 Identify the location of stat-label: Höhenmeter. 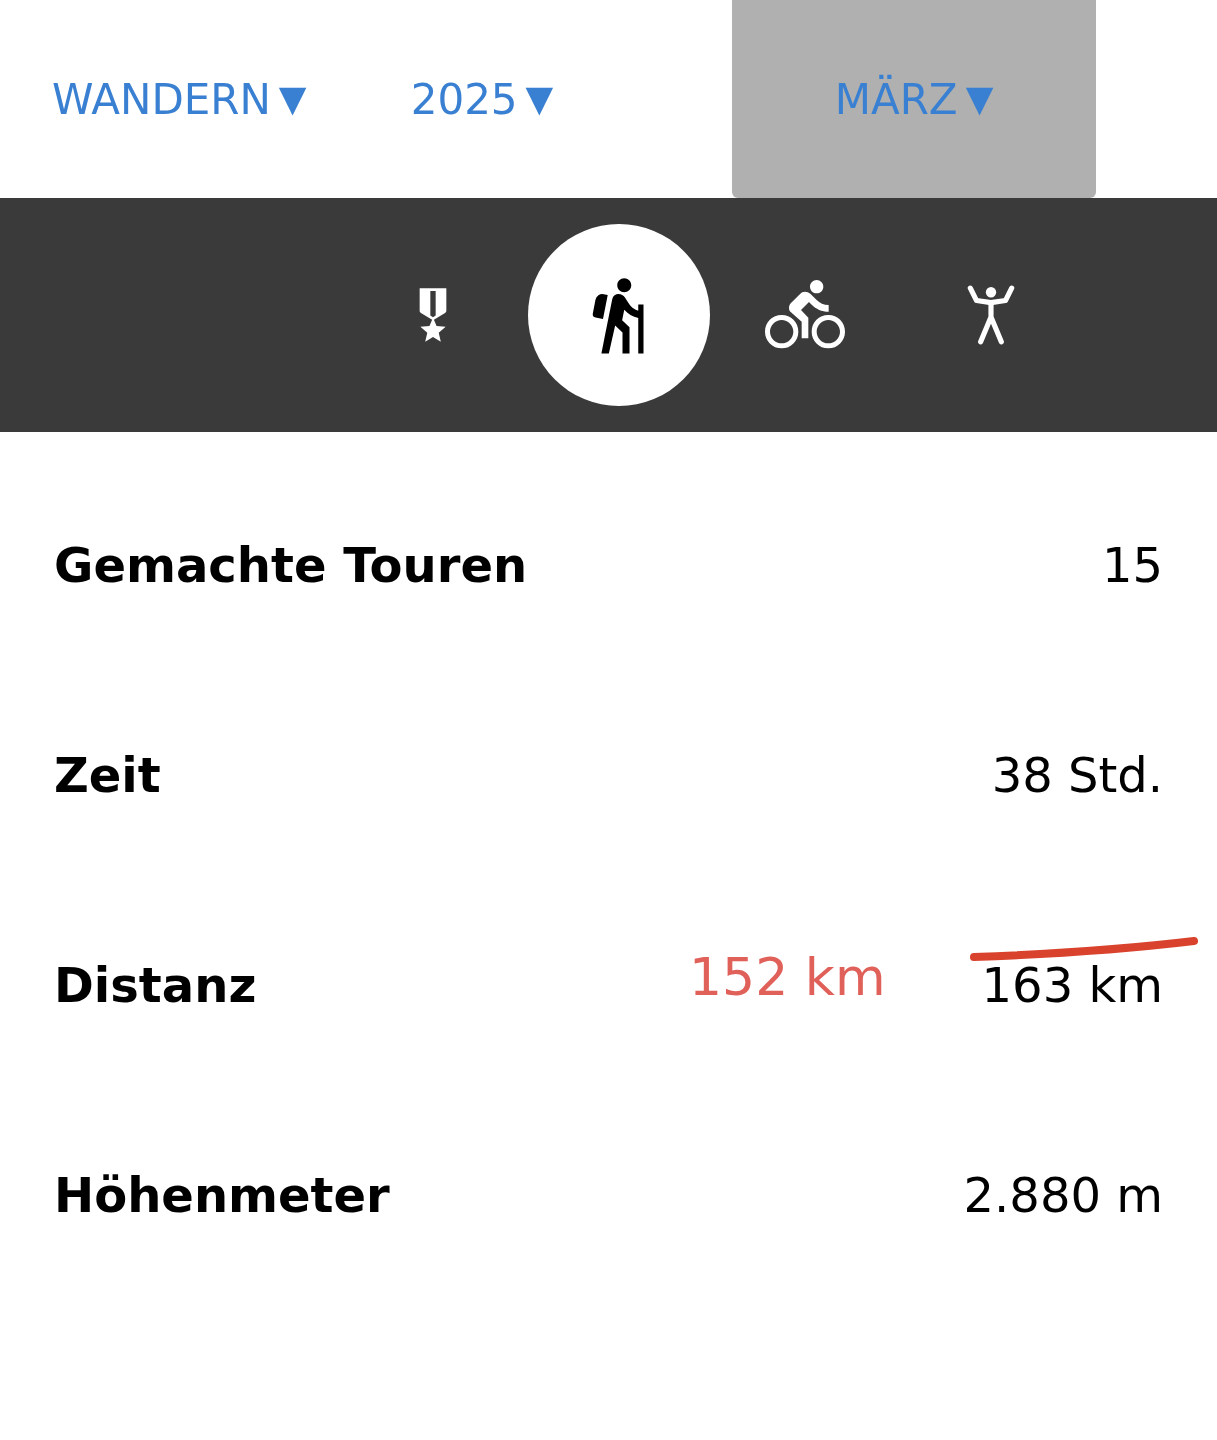
(222, 1195).